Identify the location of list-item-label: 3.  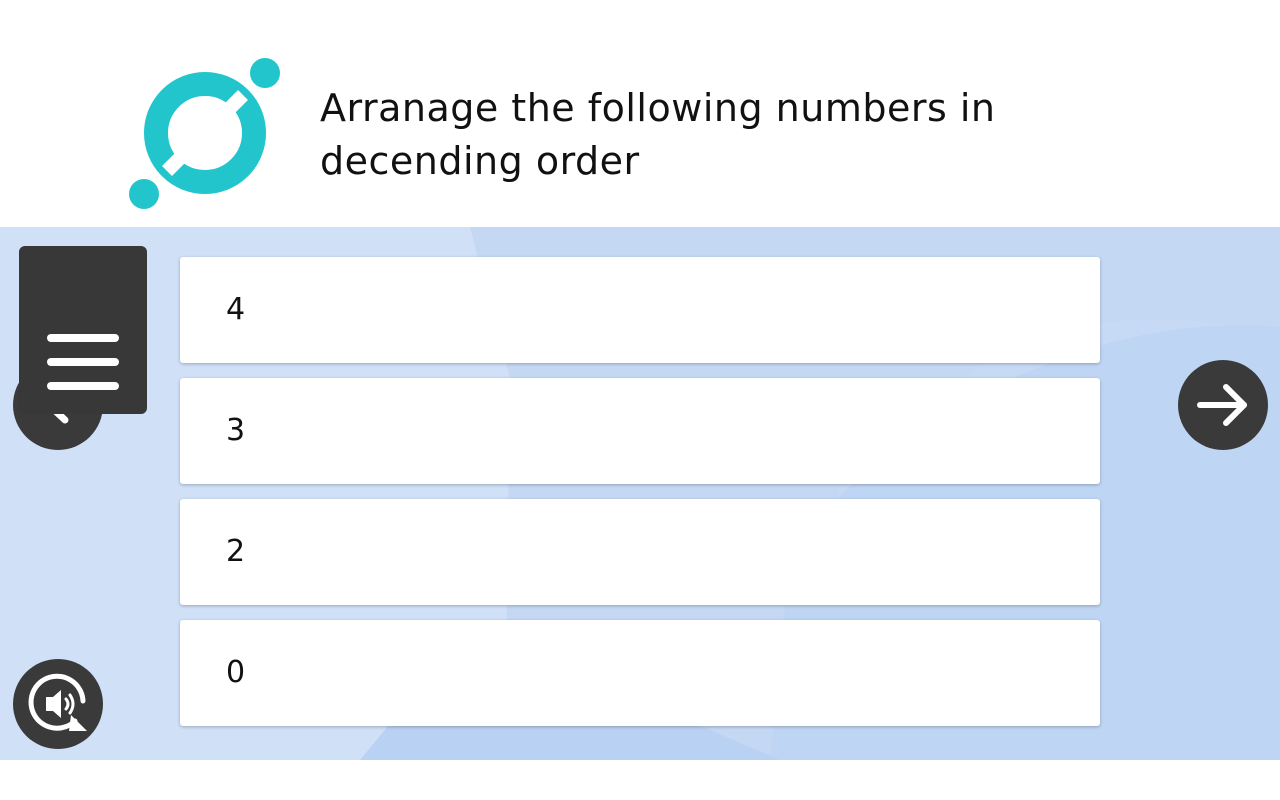
(236, 430).